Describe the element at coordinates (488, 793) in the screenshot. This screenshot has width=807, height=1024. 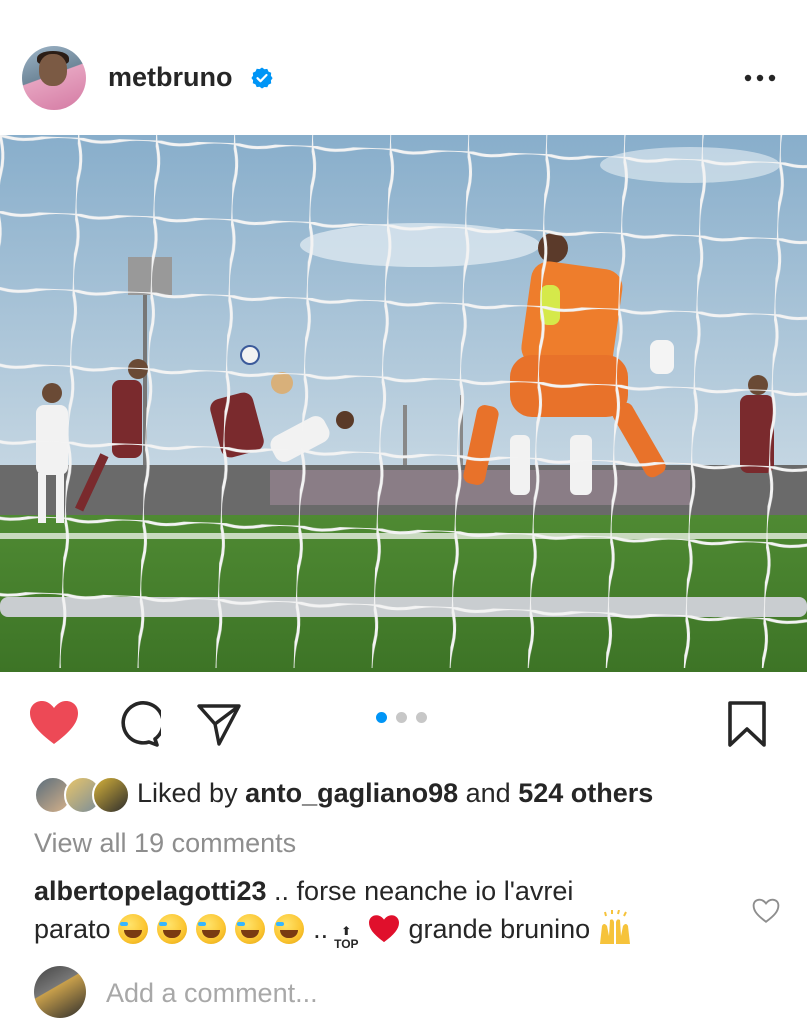
I see `likes-conjunction: and` at that location.